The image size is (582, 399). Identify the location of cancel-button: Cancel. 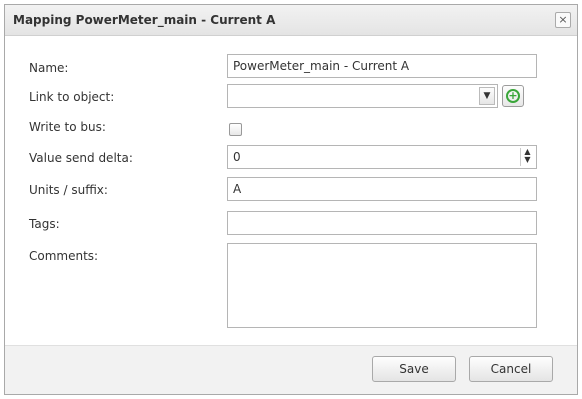
(511, 369).